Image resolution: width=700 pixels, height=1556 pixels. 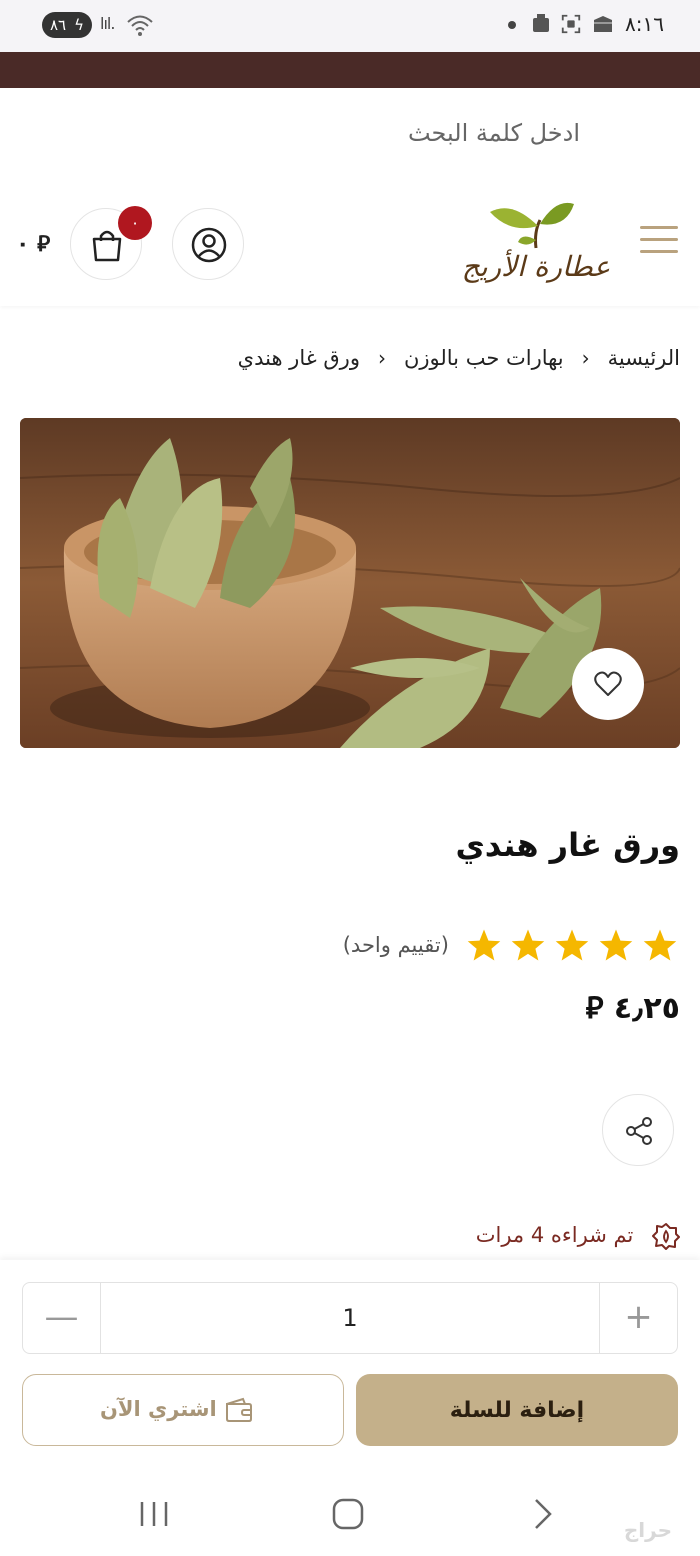 What do you see at coordinates (571, 24) in the screenshot?
I see `screenshot-icon` at bounding box center [571, 24].